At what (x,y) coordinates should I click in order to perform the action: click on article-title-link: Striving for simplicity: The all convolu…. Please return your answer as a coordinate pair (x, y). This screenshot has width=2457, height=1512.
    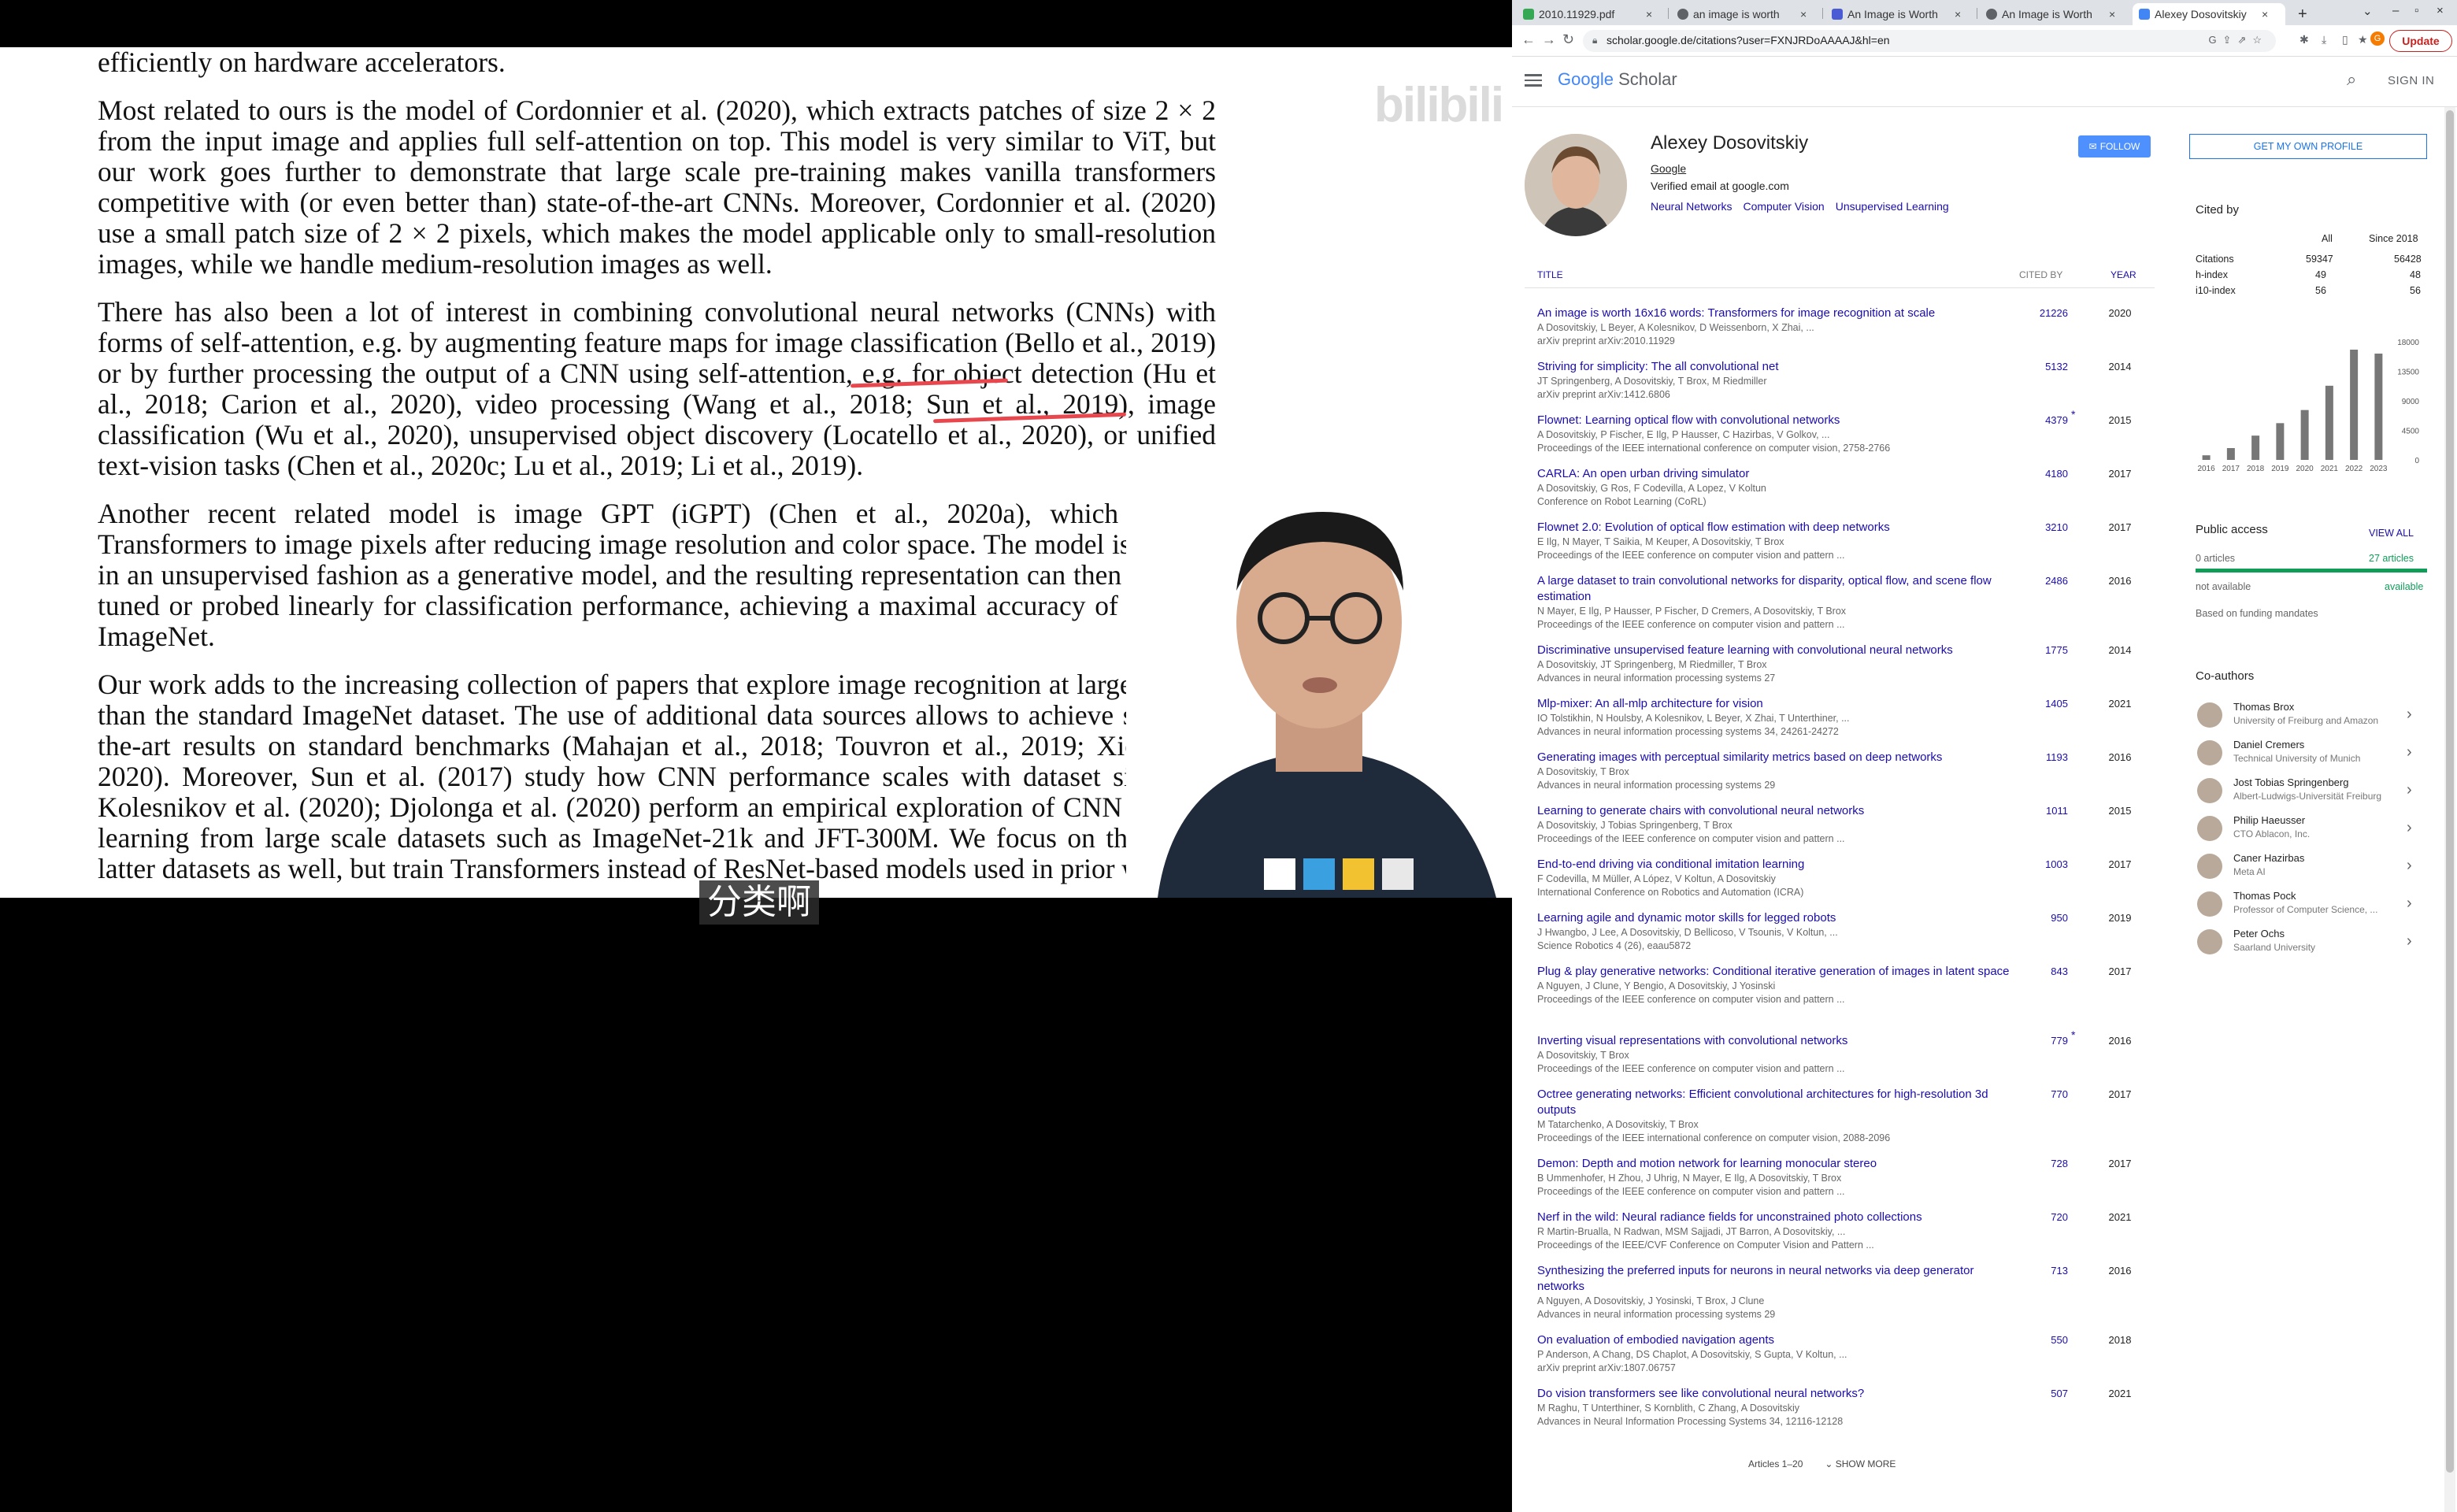
    Looking at the image, I should click on (1773, 367).